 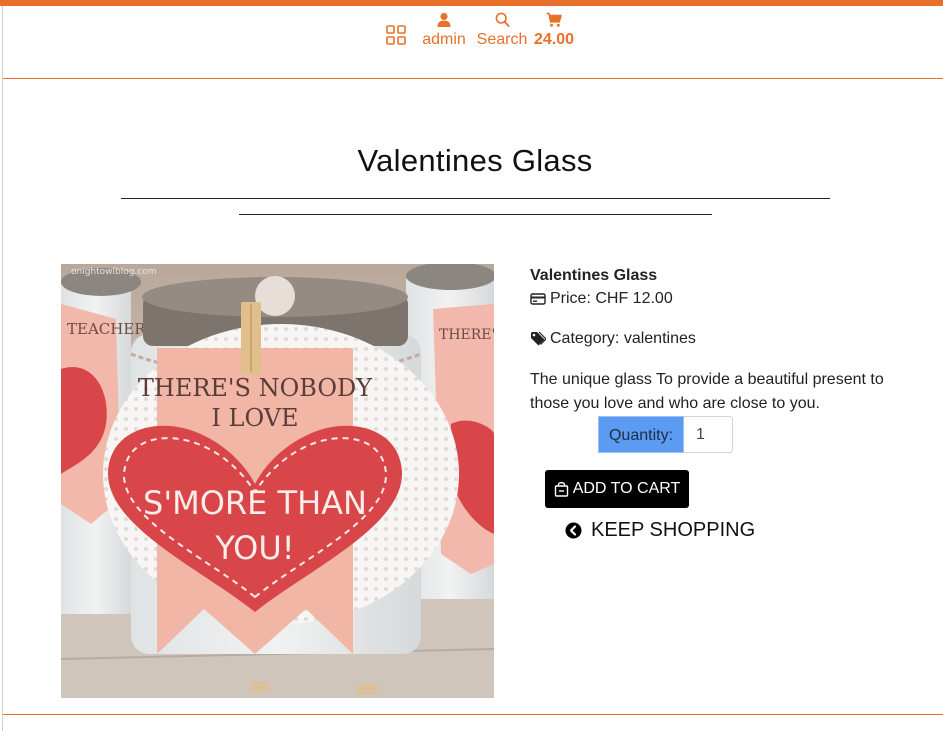 What do you see at coordinates (502, 19) in the screenshot?
I see `search-icon` at bounding box center [502, 19].